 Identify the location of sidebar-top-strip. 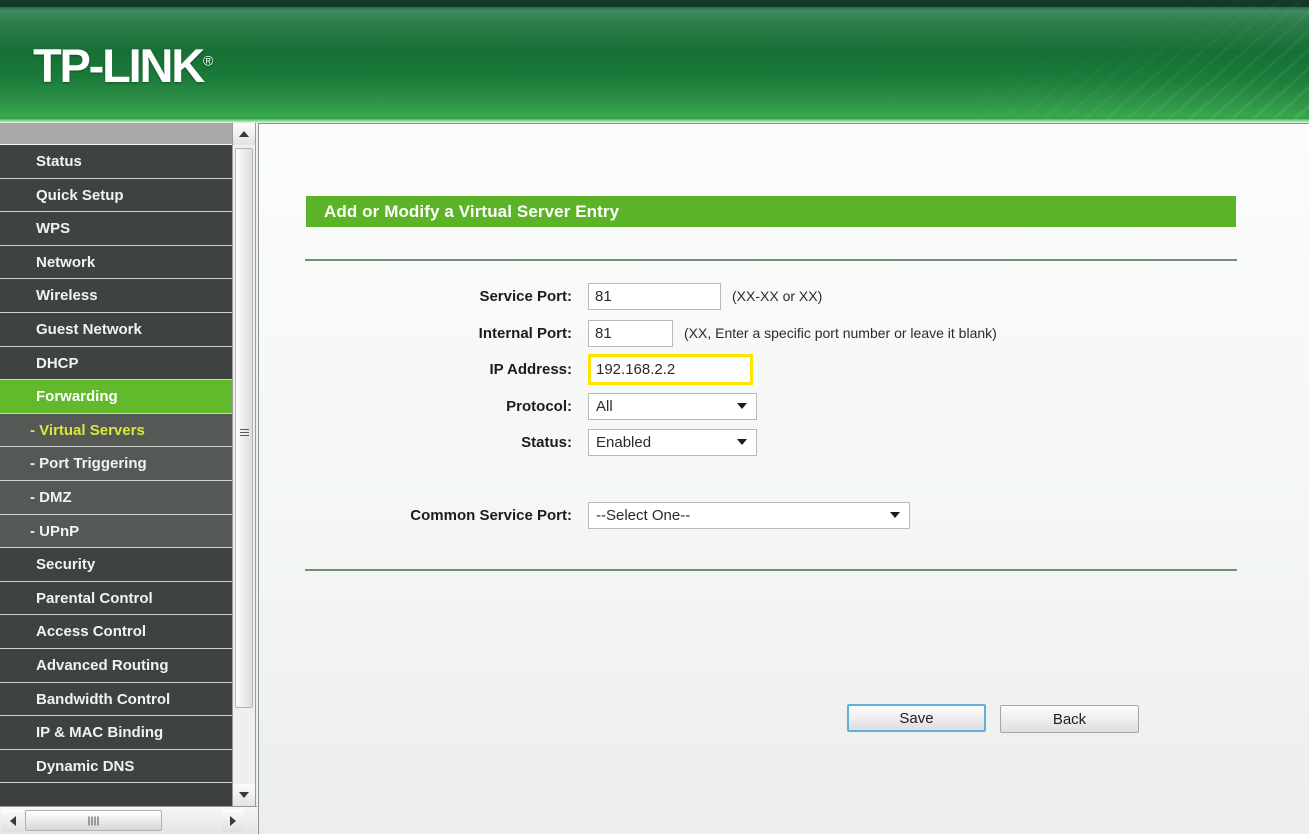
(116, 134).